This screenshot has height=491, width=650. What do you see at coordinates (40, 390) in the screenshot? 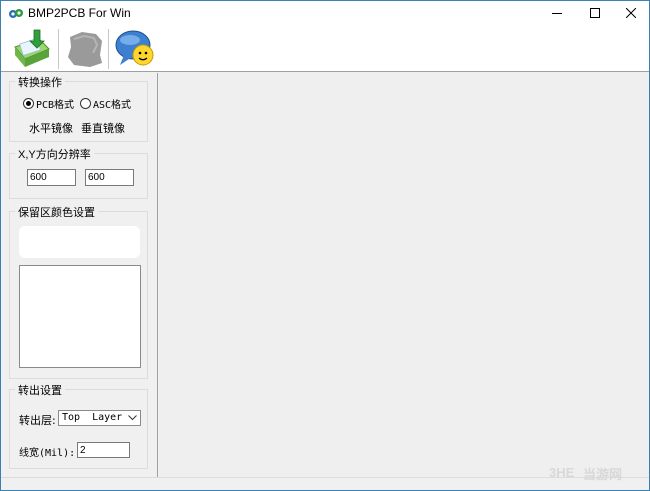
I see `output-settings-title: 转出设置` at bounding box center [40, 390].